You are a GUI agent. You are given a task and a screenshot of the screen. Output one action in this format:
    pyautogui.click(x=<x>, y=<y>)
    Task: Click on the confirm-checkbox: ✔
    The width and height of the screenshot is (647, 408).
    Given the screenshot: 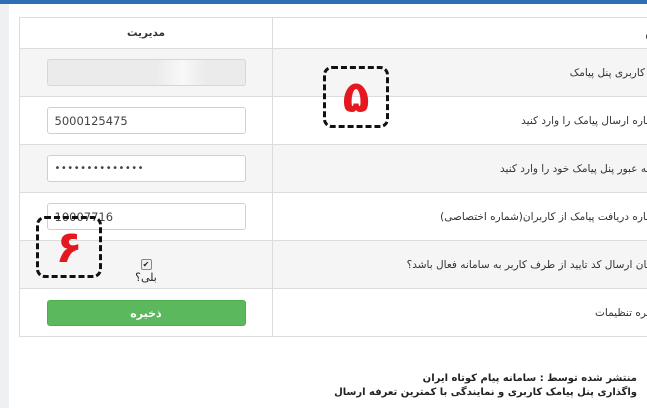 What is the action you would take?
    pyautogui.click(x=146, y=264)
    